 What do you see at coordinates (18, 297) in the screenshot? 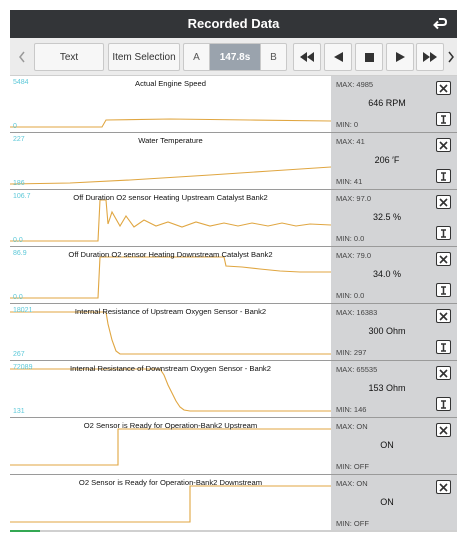
I see `axis-min-label: 0.0` at bounding box center [18, 297].